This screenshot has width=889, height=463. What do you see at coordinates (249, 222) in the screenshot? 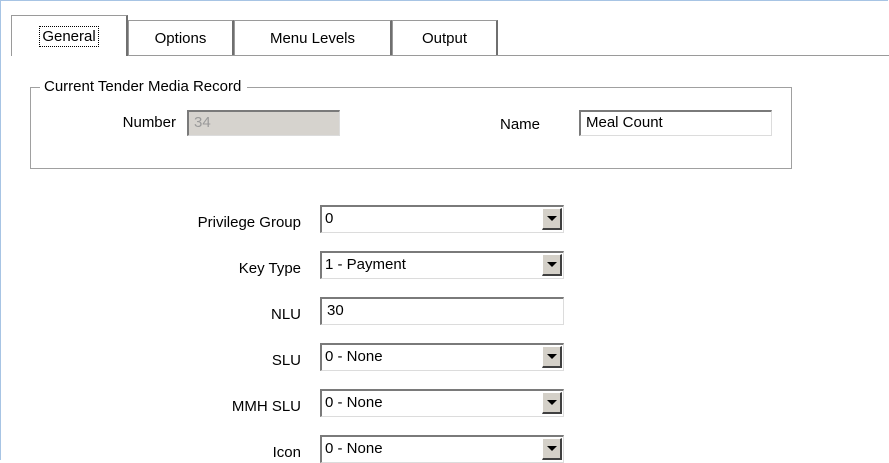
I see `privilege-group-label: Privilege Group` at bounding box center [249, 222].